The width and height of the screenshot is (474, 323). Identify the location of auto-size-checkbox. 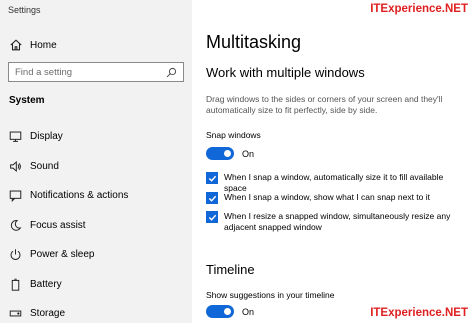
(212, 178).